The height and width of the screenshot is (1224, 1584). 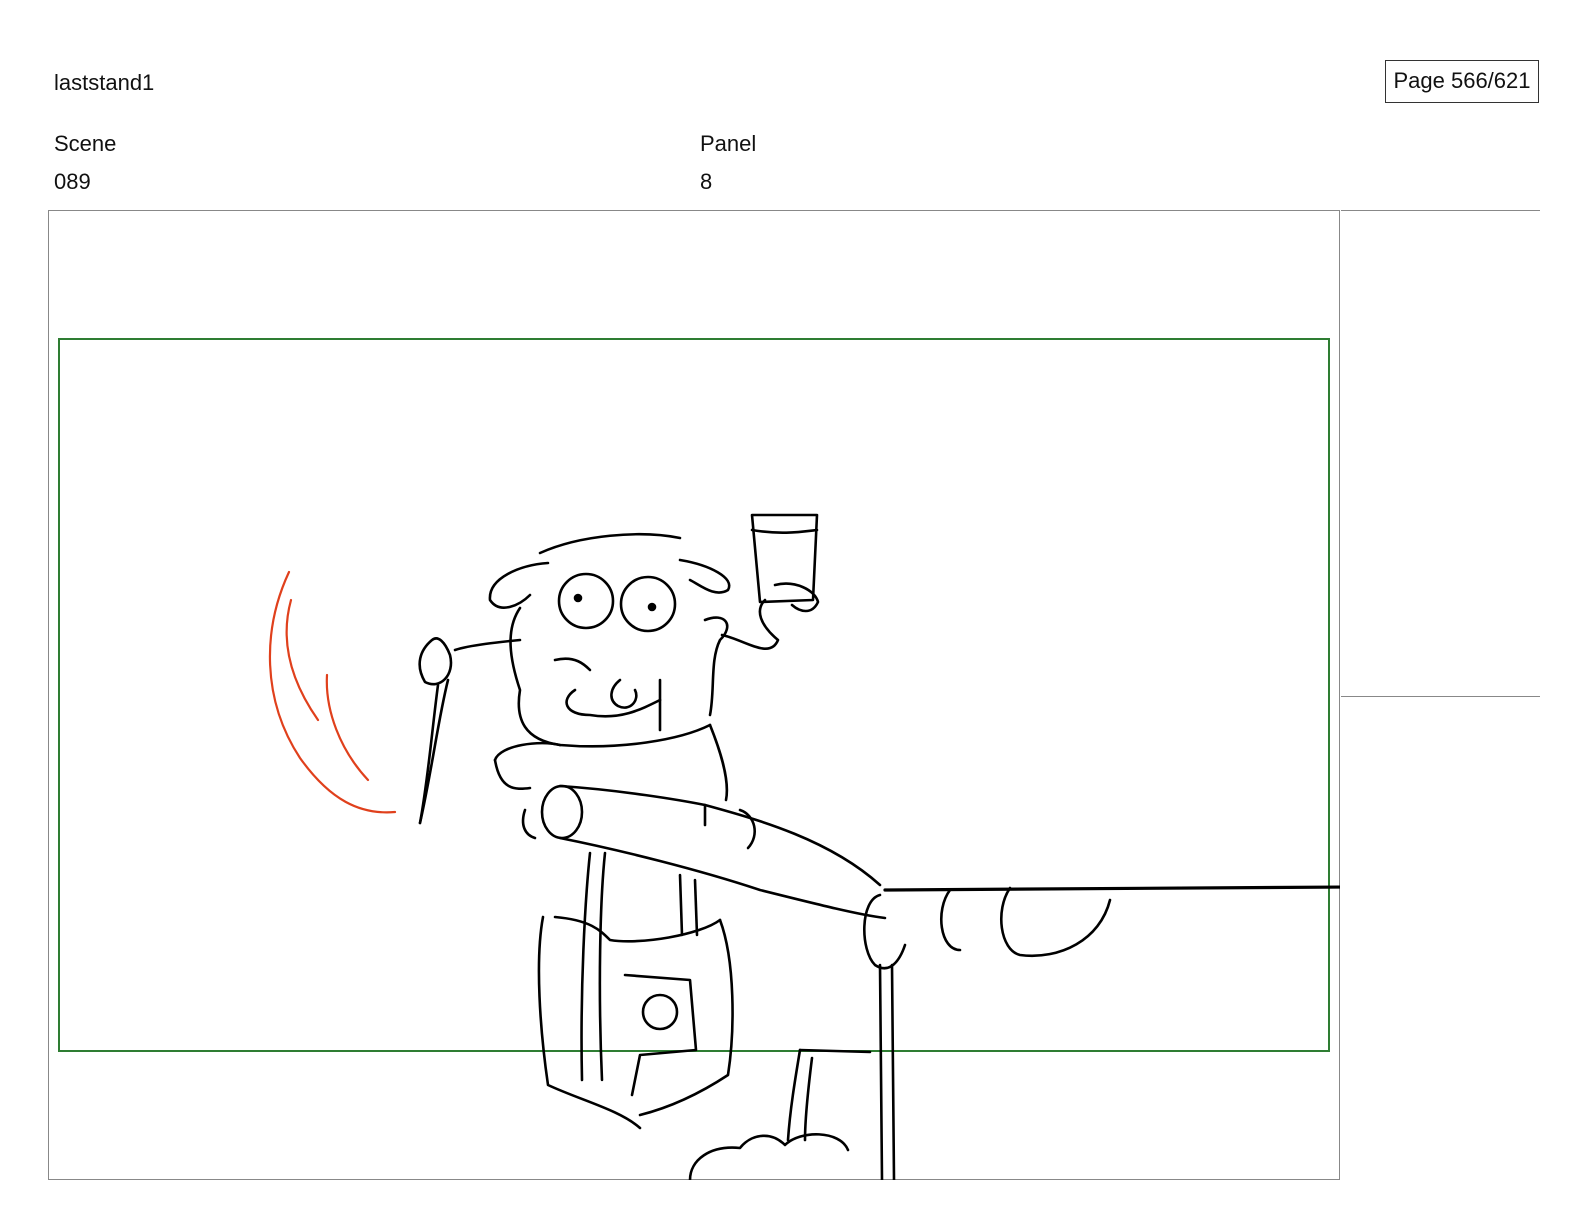 I want to click on panel-label: Panel, so click(x=728, y=143).